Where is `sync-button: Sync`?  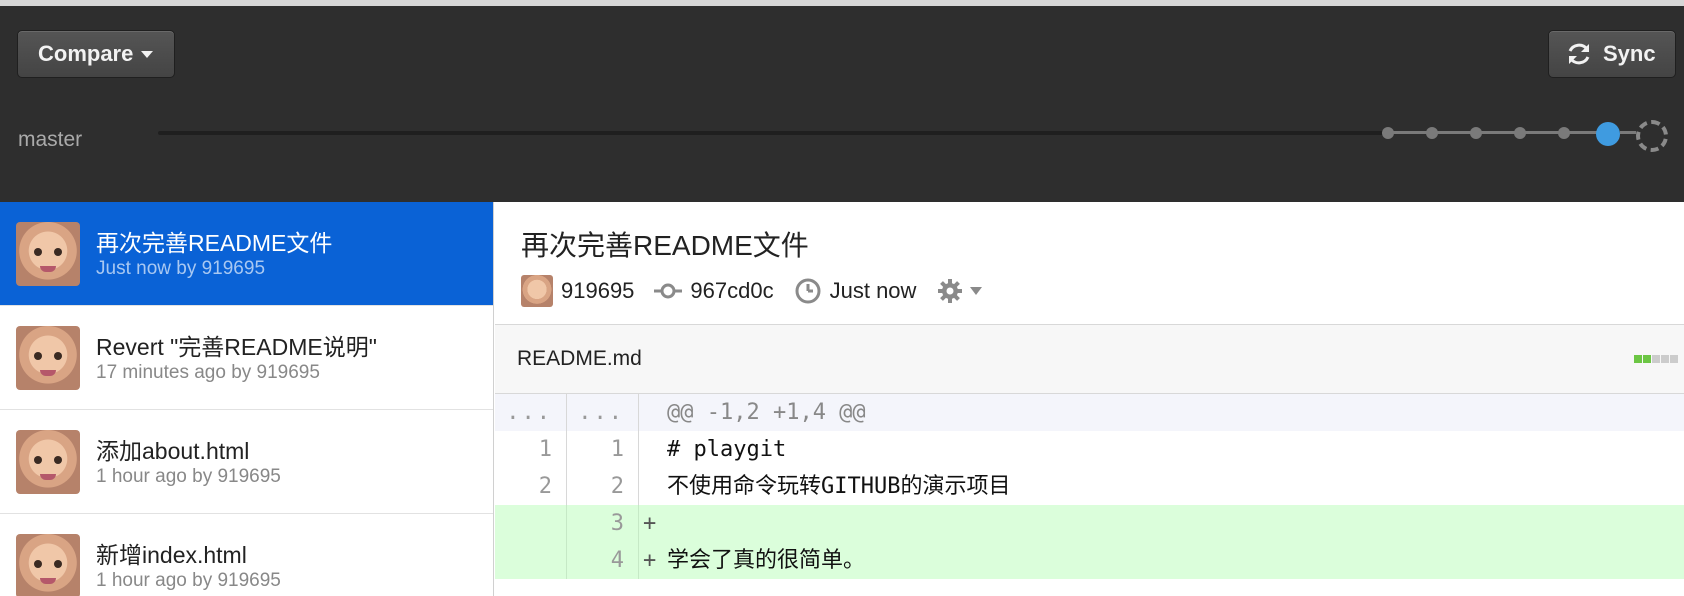 sync-button: Sync is located at coordinates (1612, 54).